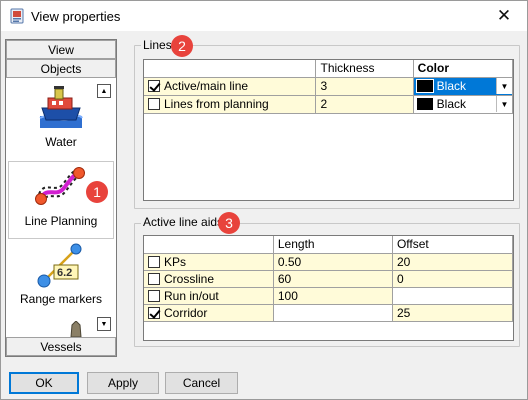  Describe the element at coordinates (216, 104) in the screenshot. I see `line-name: Lines from planning` at that location.